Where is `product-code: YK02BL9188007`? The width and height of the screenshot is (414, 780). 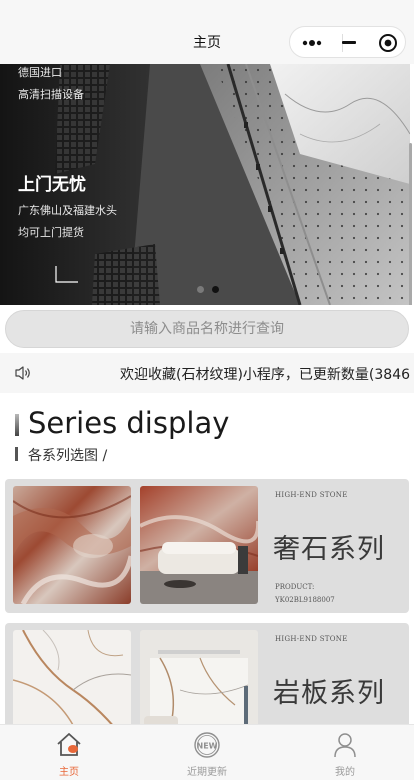
product-code: YK02BL9188007 is located at coordinates (305, 600).